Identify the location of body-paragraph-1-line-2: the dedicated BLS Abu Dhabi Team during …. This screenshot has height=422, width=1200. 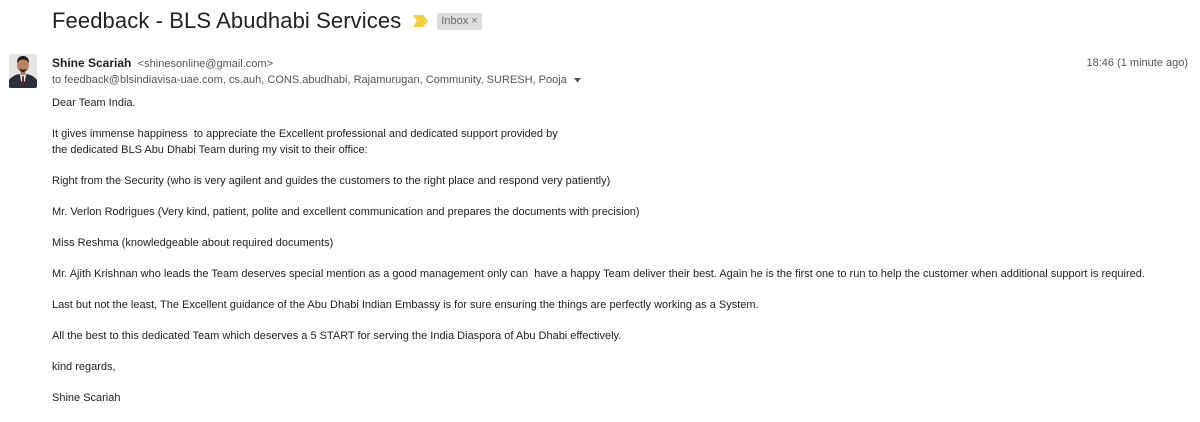
(210, 149).